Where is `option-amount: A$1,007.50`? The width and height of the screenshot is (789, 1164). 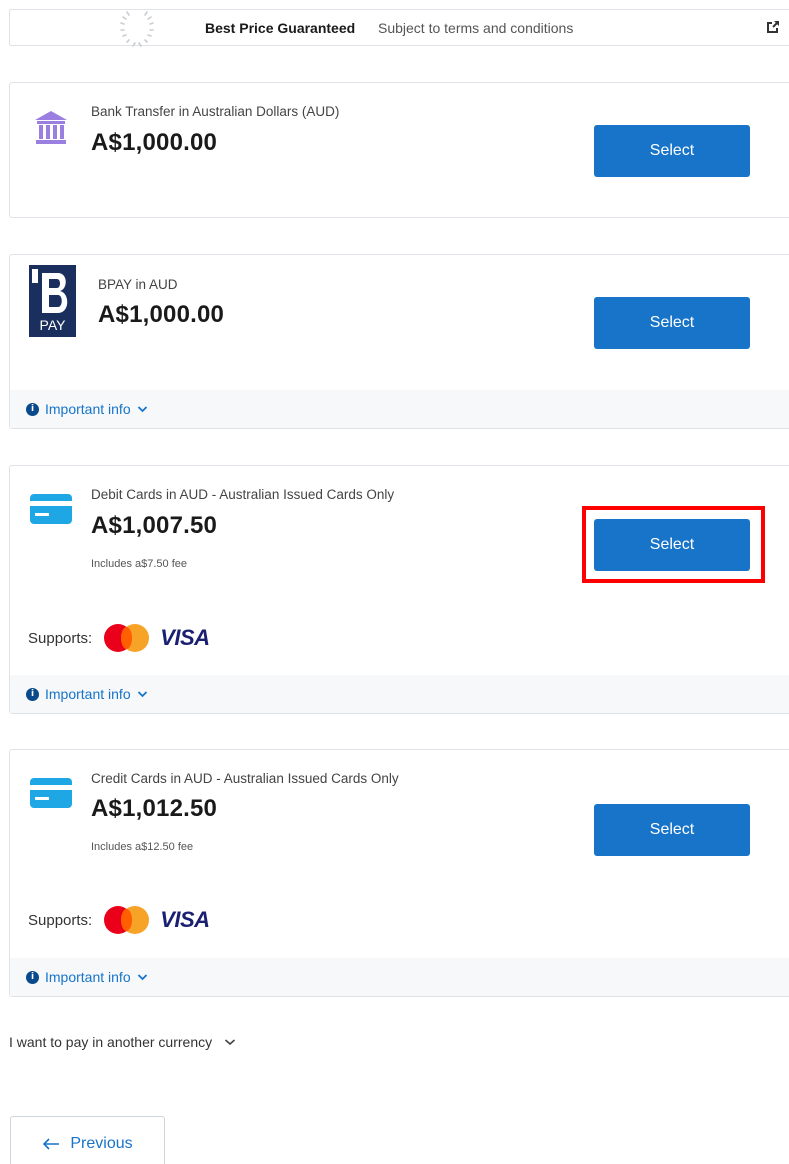 option-amount: A$1,007.50 is located at coordinates (154, 525).